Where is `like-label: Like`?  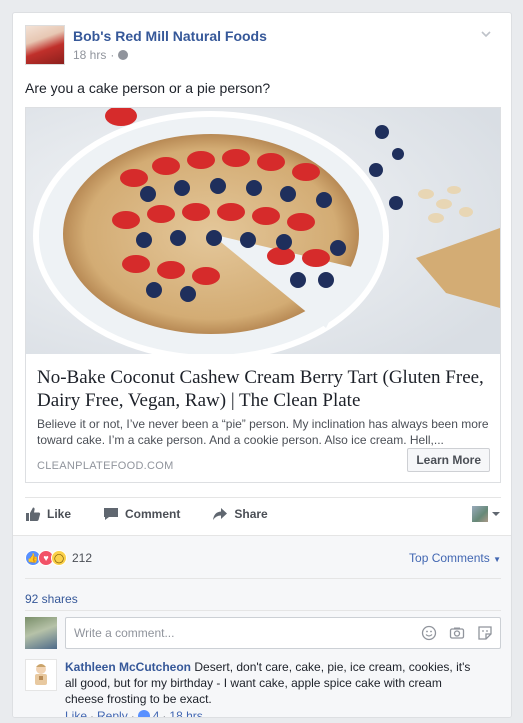
like-label: Like is located at coordinates (59, 513).